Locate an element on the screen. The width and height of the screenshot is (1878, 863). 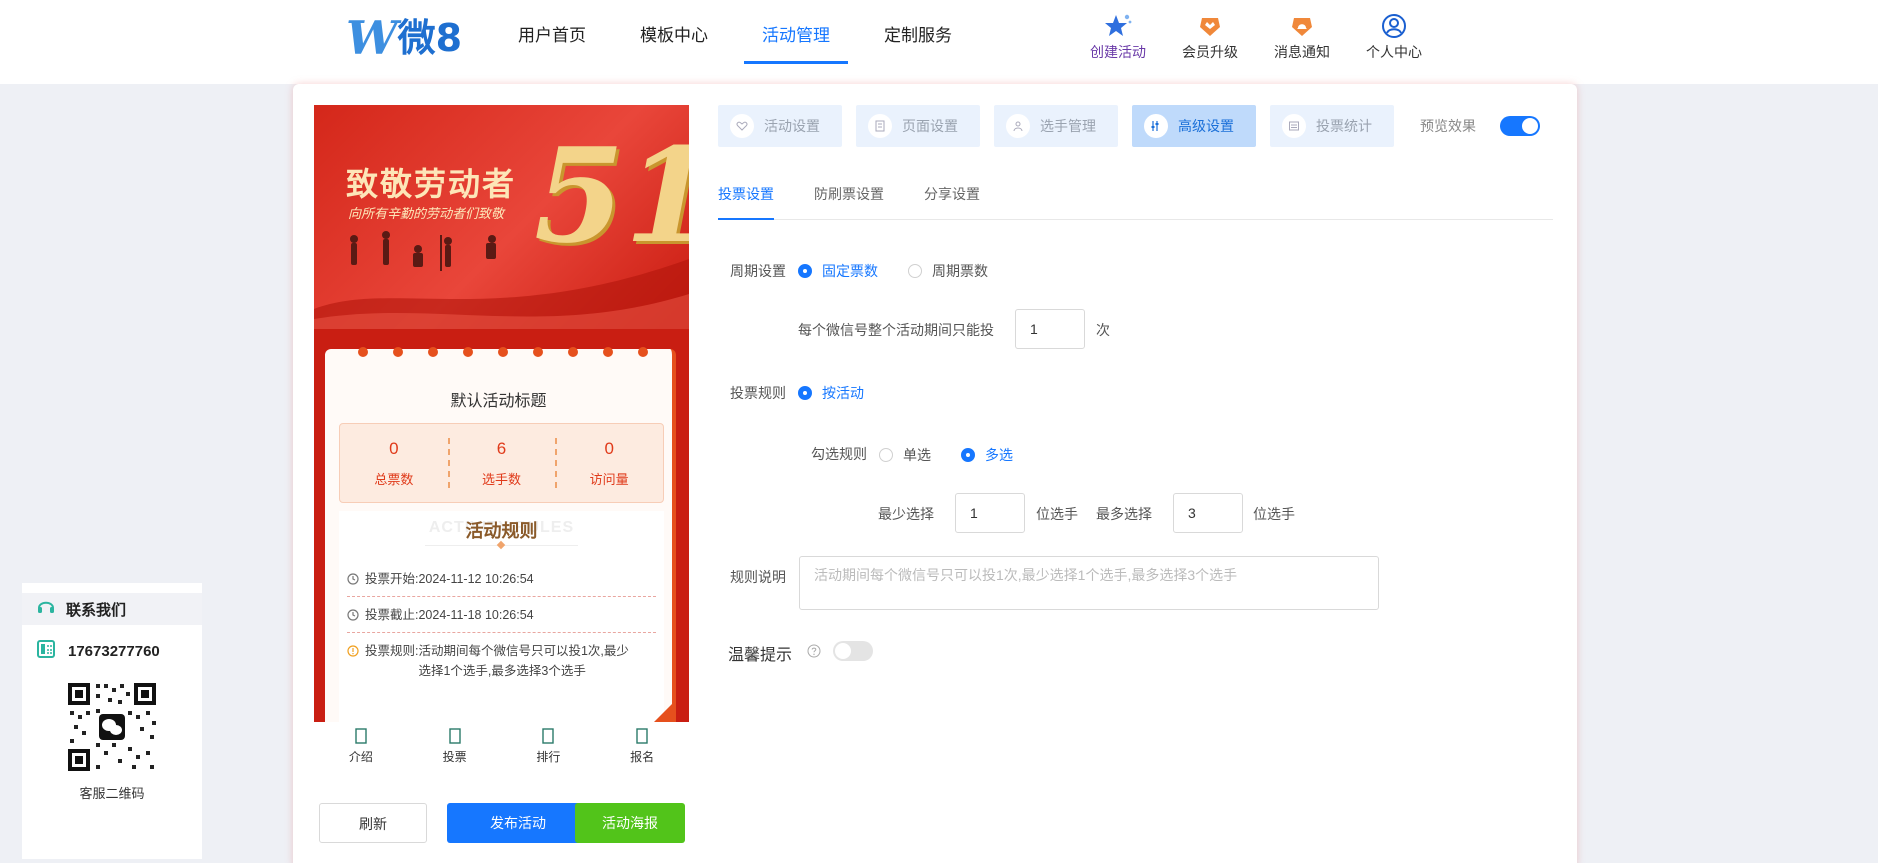
stat-label: 选手数 is located at coordinates (502, 479).